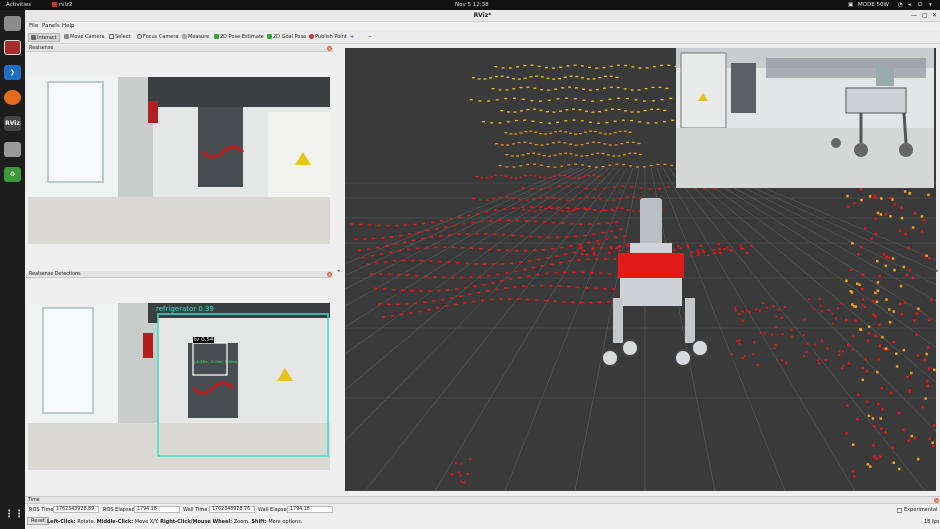 This screenshot has width=940, height=529. What do you see at coordinates (38, 521) in the screenshot?
I see `reset-button: Reset` at bounding box center [38, 521].